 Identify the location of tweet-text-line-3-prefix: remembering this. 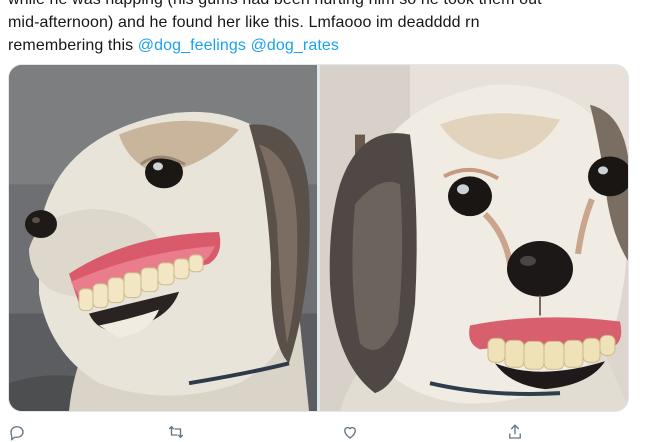
(73, 45).